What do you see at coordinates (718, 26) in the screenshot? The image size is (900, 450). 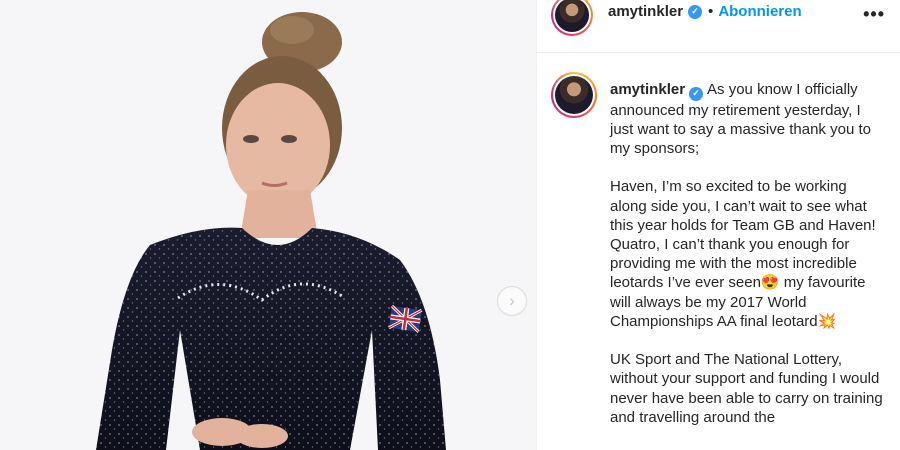 I see `post-header: amytinkler ✓ • Abonnieren •••` at bounding box center [718, 26].